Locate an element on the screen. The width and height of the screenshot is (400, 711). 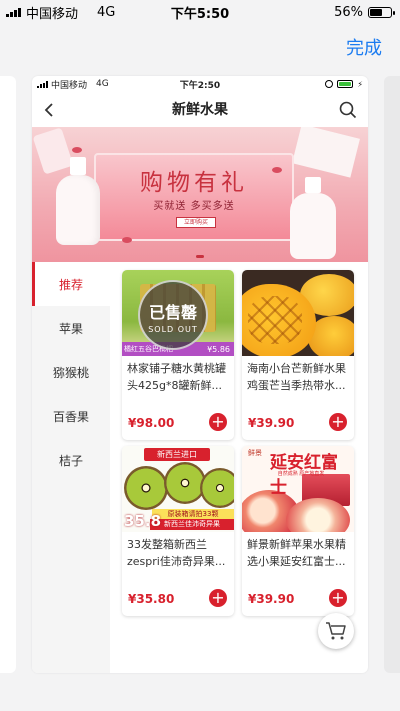
banner-headline: 购物有礼 is located at coordinates (194, 183).